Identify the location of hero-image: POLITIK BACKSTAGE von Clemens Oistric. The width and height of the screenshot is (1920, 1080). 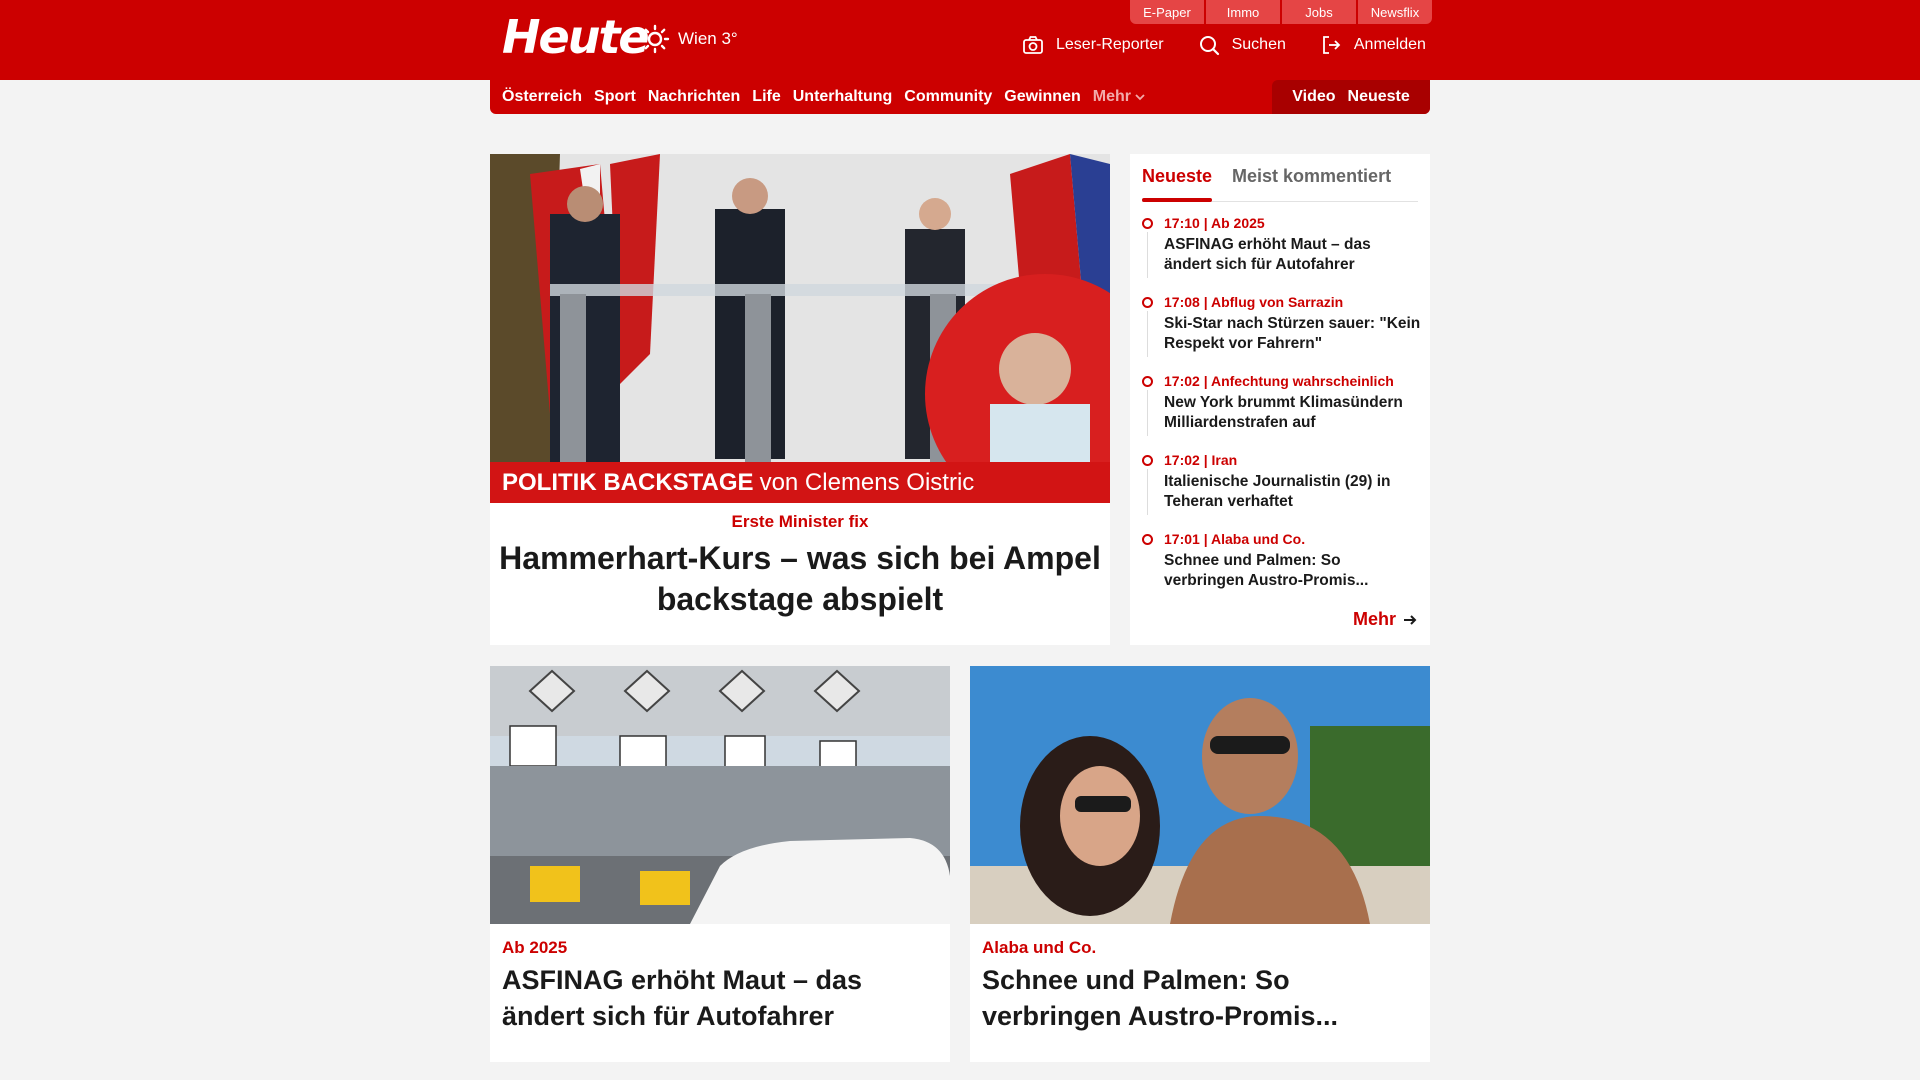
(800, 328).